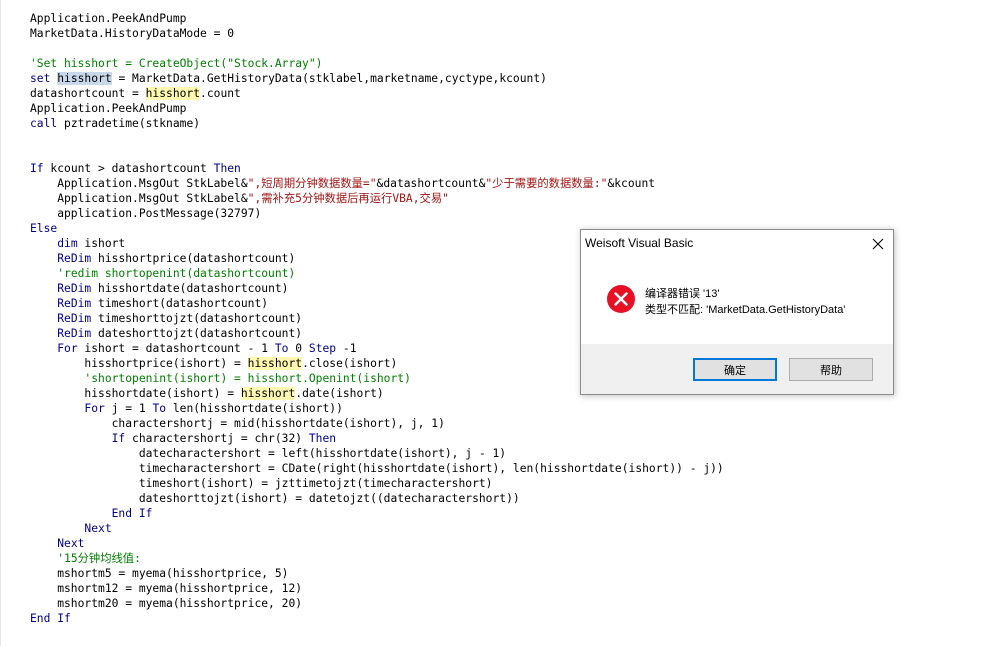  Describe the element at coordinates (132, 33) in the screenshot. I see `code-token: MarketData.HistoryDataMode = 0` at that location.